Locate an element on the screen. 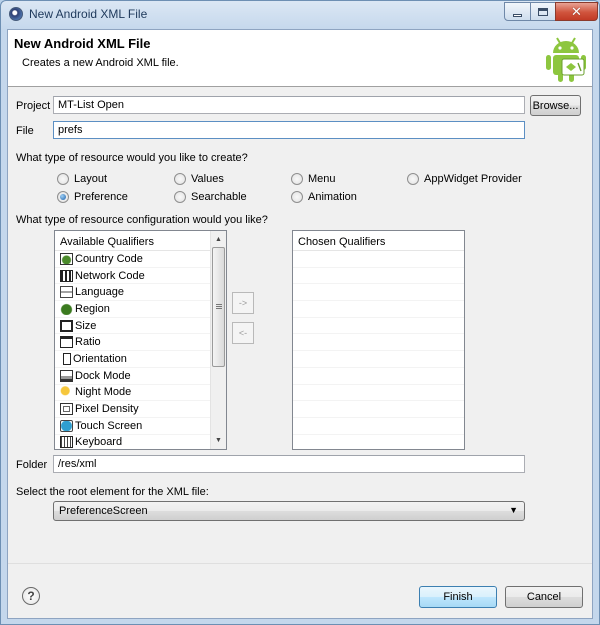  dock-mode-icon is located at coordinates (66, 375).